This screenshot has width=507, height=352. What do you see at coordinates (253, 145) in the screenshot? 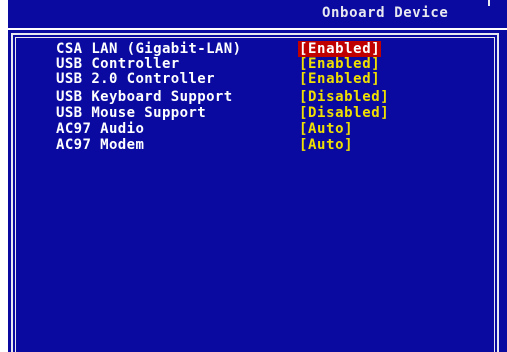
I see `setting-row-ac97-modem: AC97 Modem [Auto]` at bounding box center [253, 145].